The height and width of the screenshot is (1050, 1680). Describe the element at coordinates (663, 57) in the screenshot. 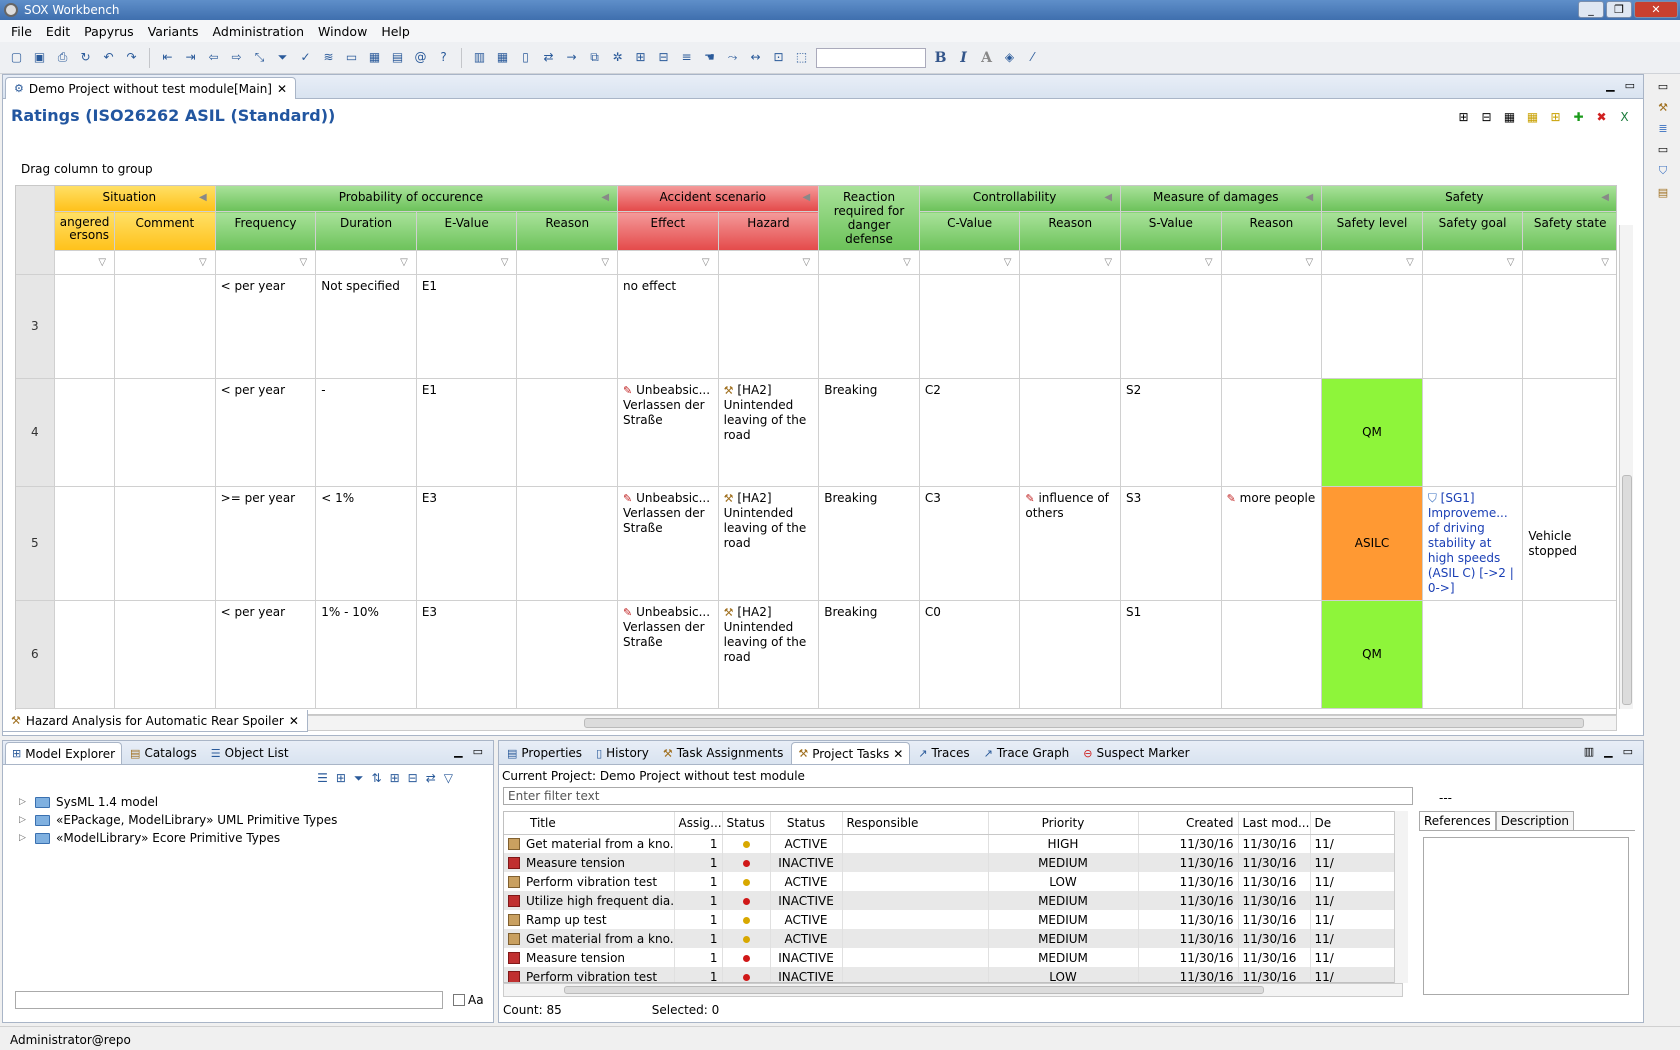

I see `tree-icon: ⊟` at that location.